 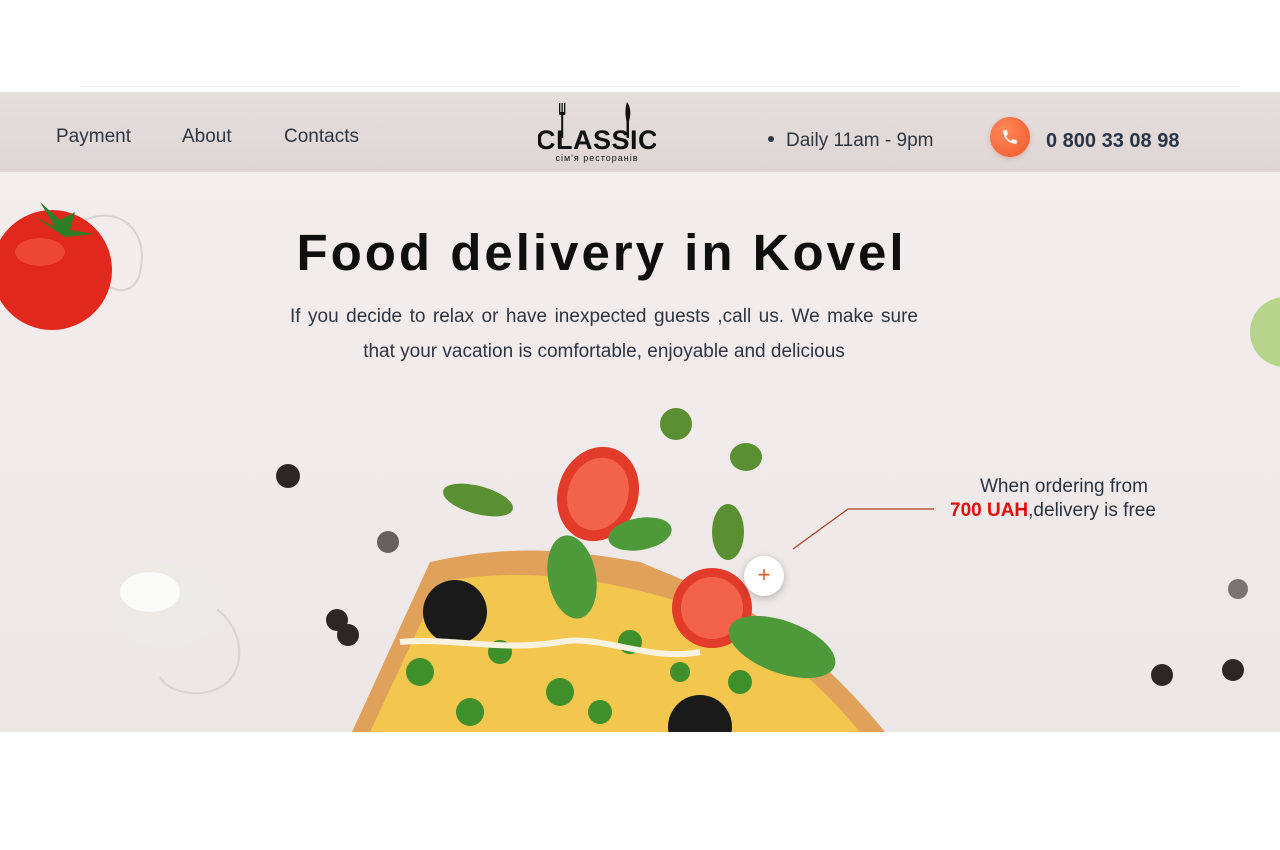 I want to click on opening-hours-text: Daily 11am - 9pm, so click(x=860, y=140).